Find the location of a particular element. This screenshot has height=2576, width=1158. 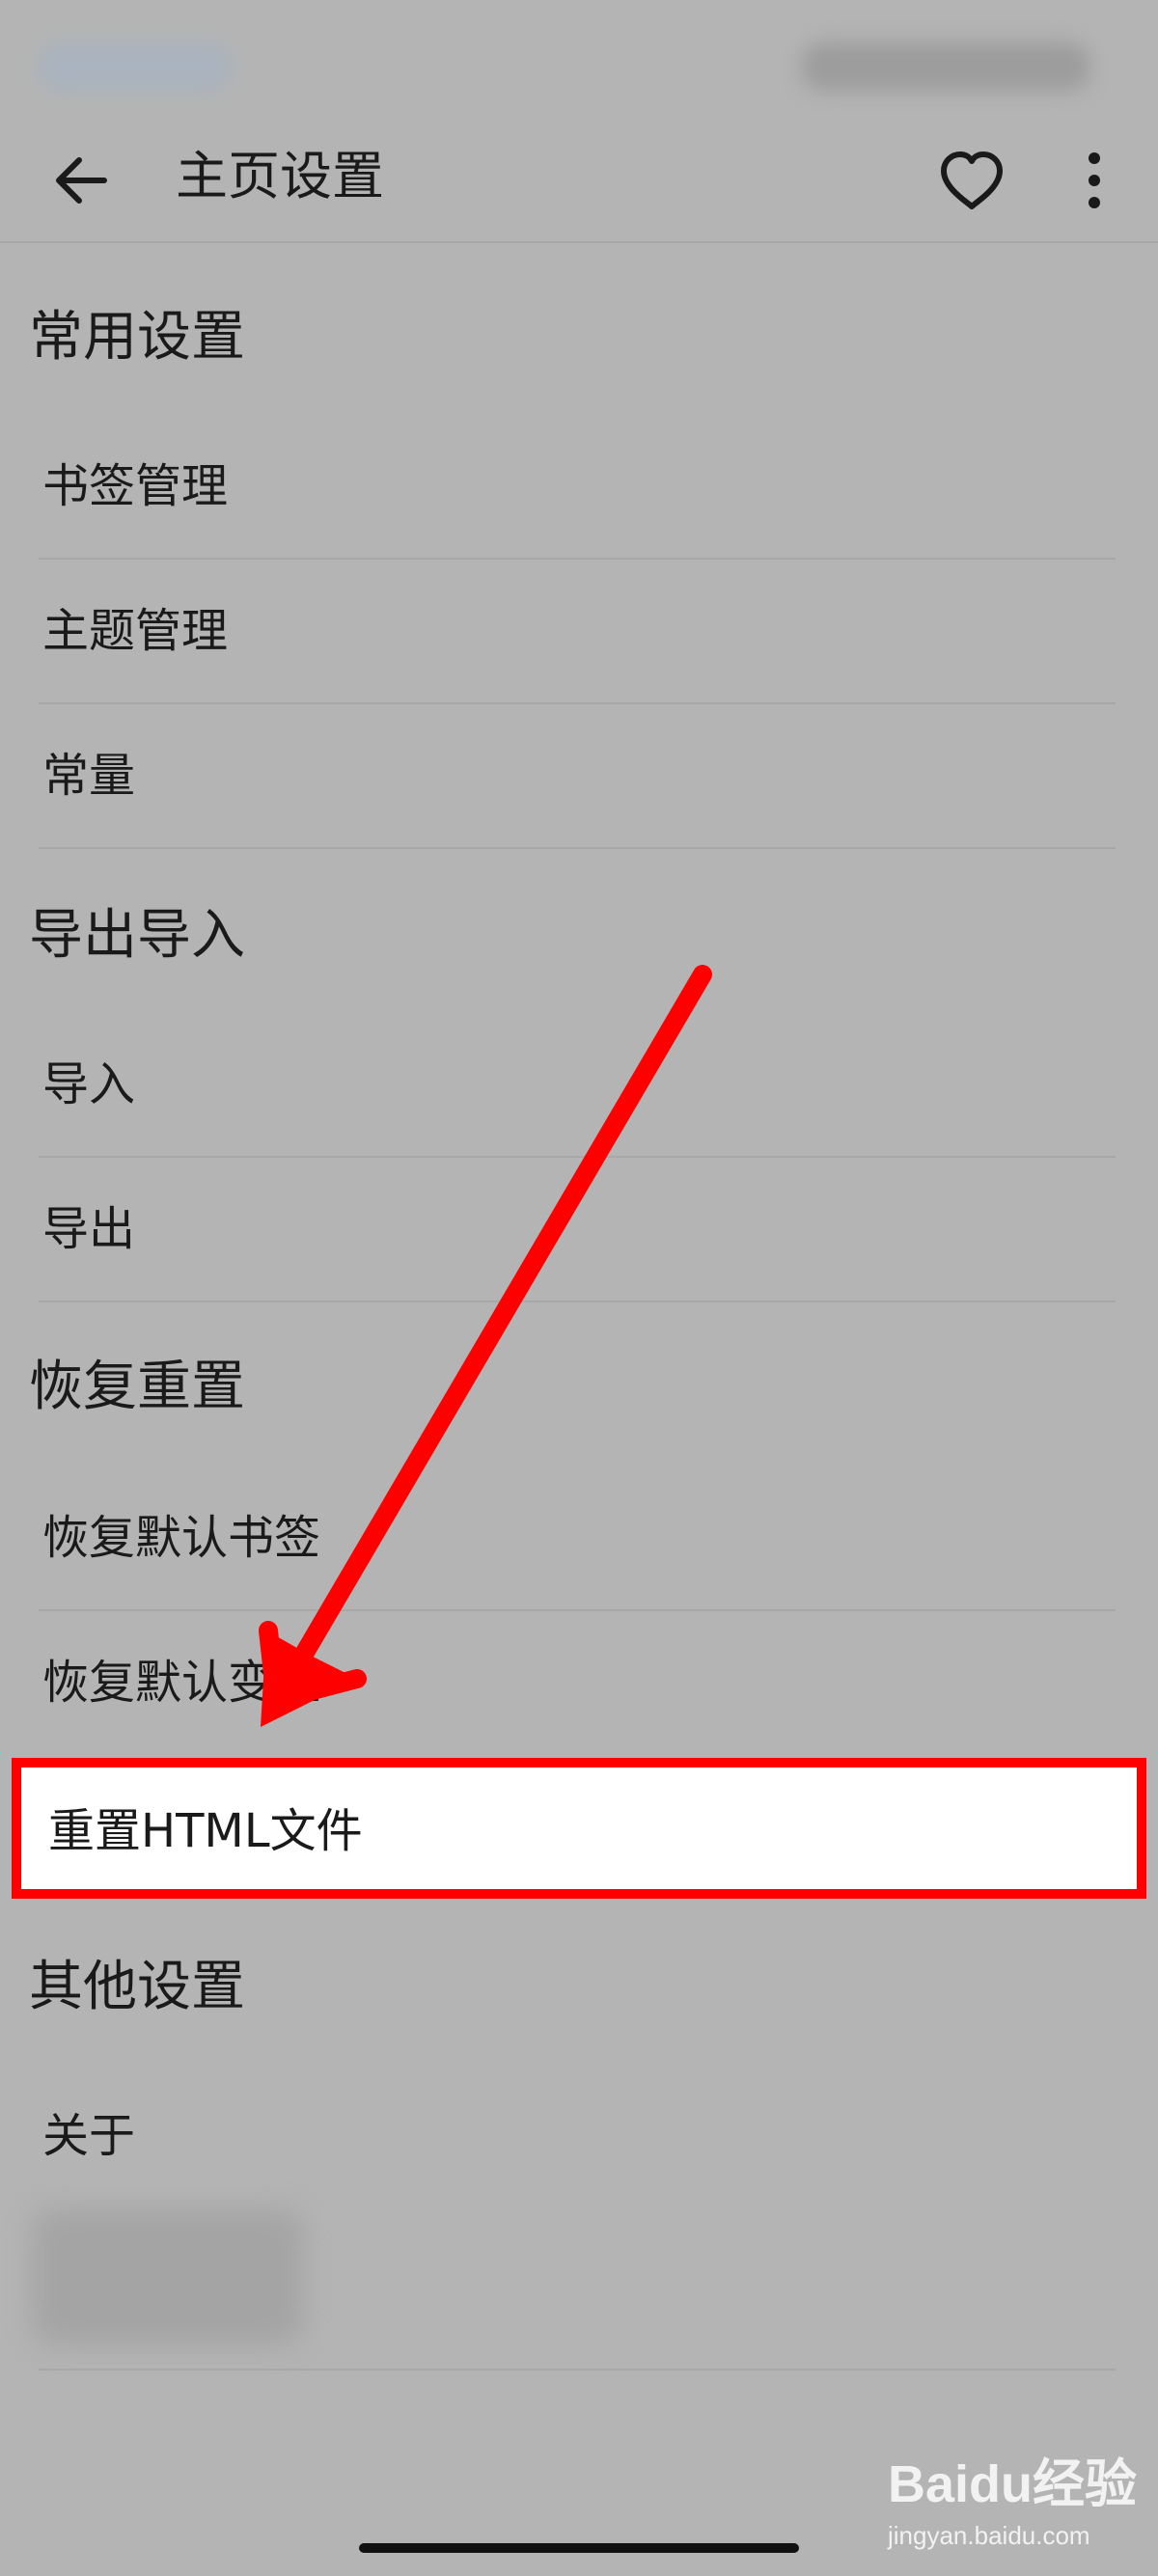

list-item-label: 常量 is located at coordinates (89, 776).